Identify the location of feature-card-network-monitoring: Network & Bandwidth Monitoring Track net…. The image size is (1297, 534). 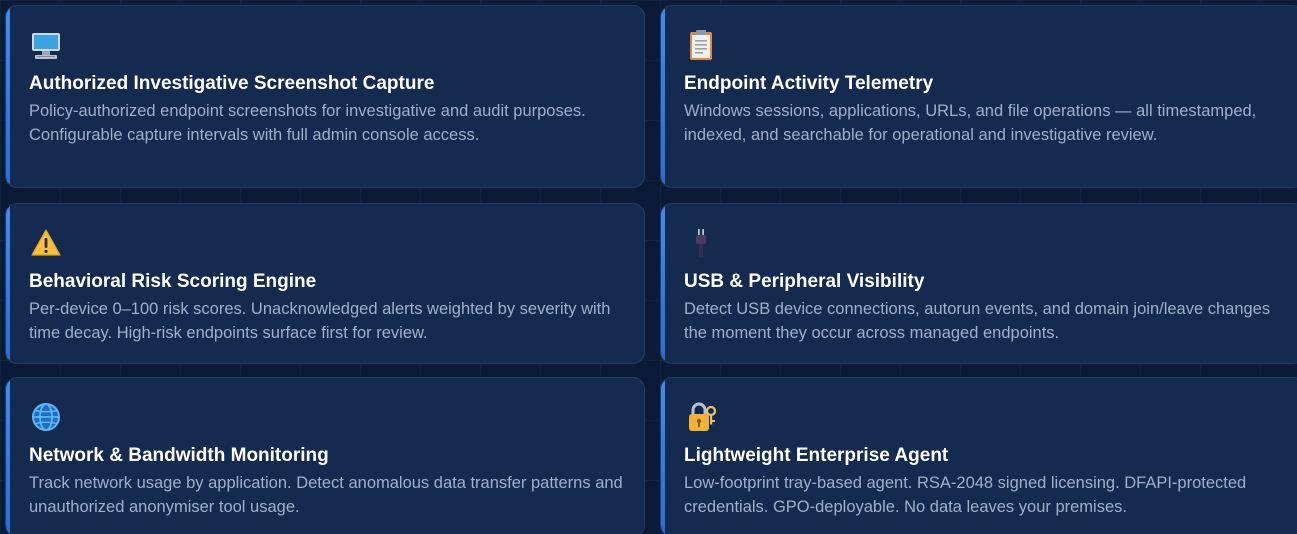
(325, 455).